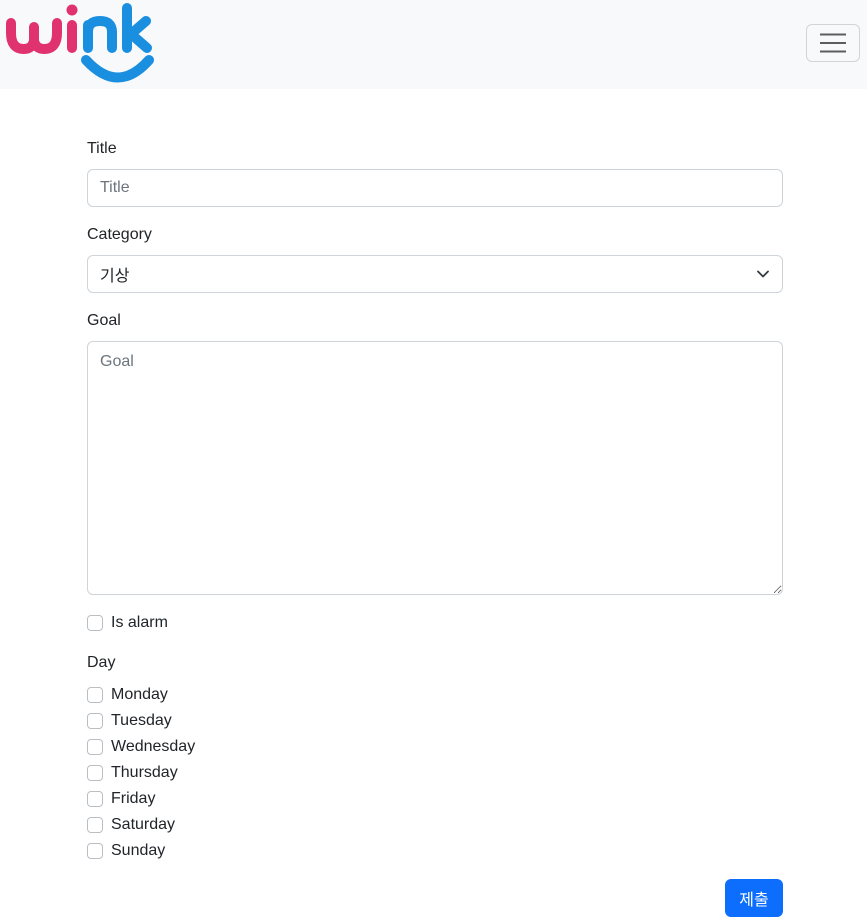  I want to click on day-checkbox-thursday: Thursday, so click(132, 773).